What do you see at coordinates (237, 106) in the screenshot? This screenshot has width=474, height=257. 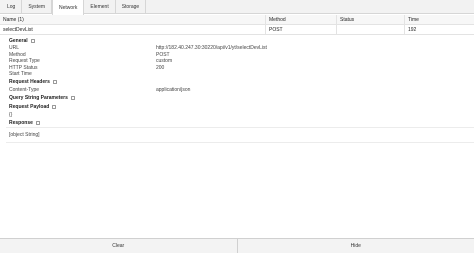 I see `request-payload-section-title: Request Payload` at bounding box center [237, 106].